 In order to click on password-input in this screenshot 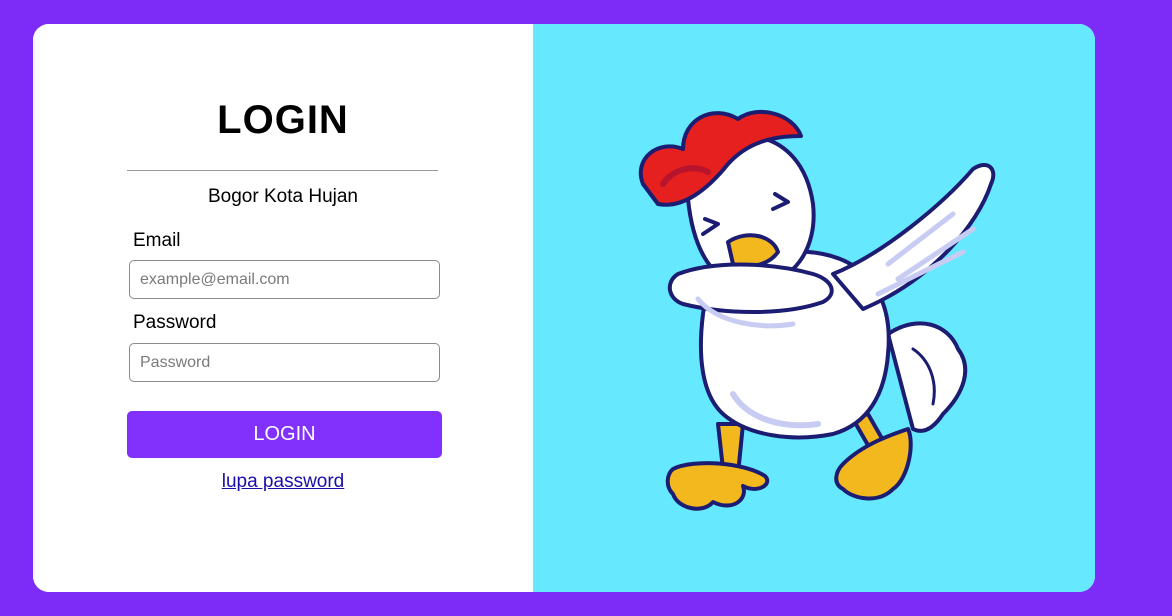, I will do `click(284, 362)`.